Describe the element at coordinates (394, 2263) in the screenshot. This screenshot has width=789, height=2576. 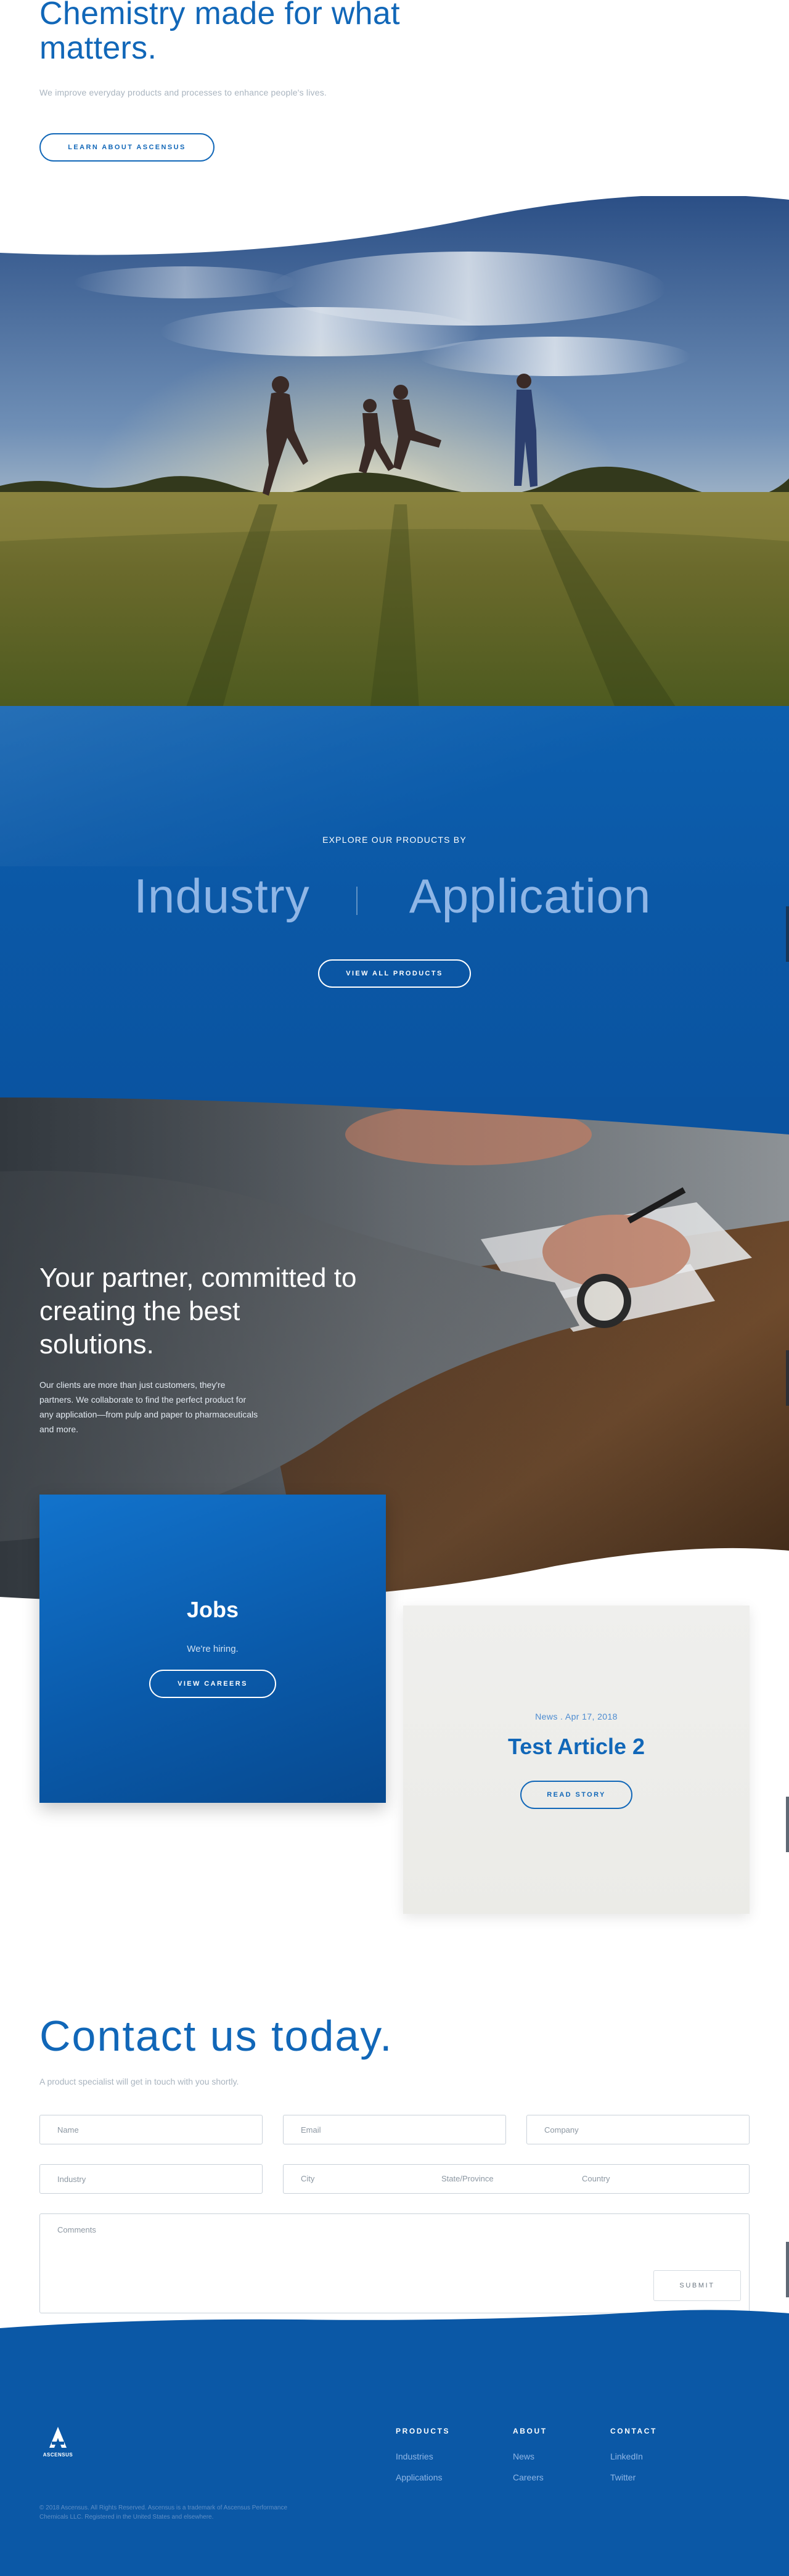
I see `comments-field: Comments` at that location.